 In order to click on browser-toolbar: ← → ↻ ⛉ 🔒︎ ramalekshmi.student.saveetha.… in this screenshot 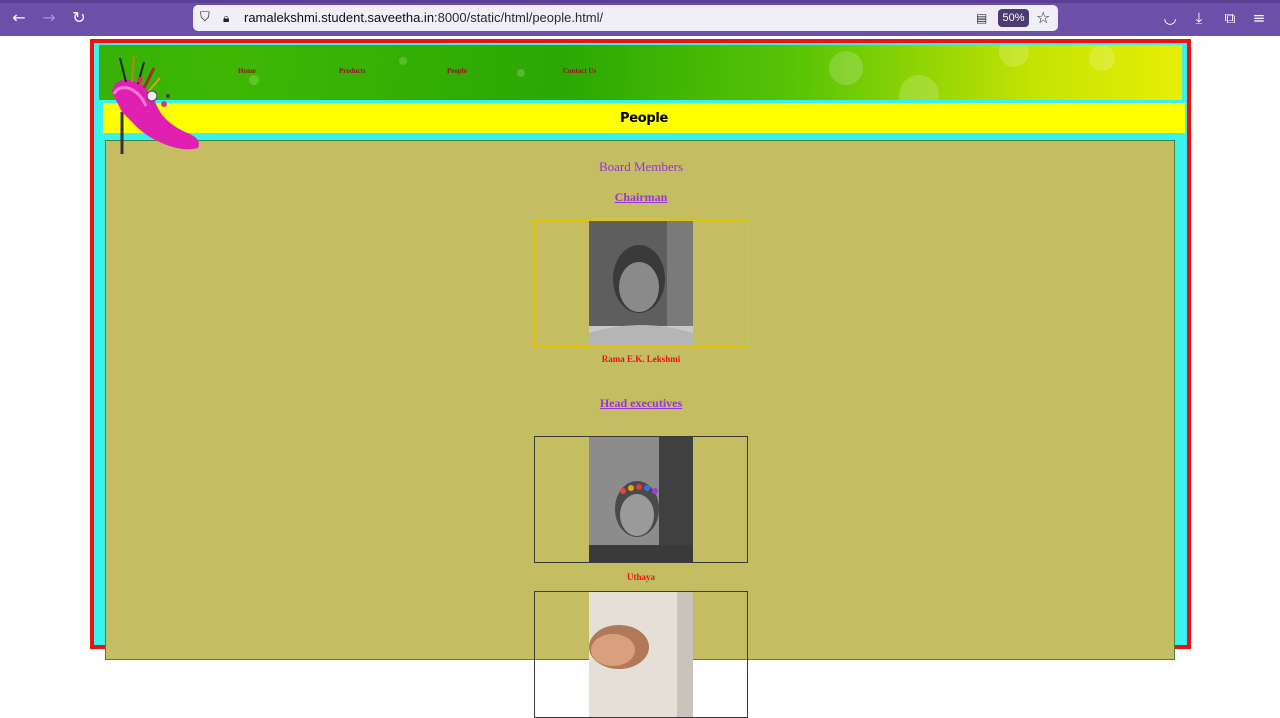, I will do `click(640, 18)`.